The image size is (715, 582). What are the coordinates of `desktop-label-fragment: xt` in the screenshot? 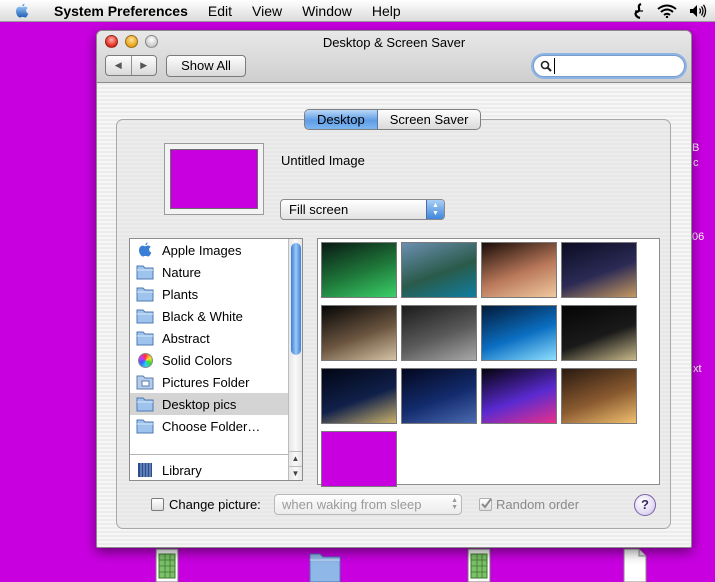 It's located at (697, 369).